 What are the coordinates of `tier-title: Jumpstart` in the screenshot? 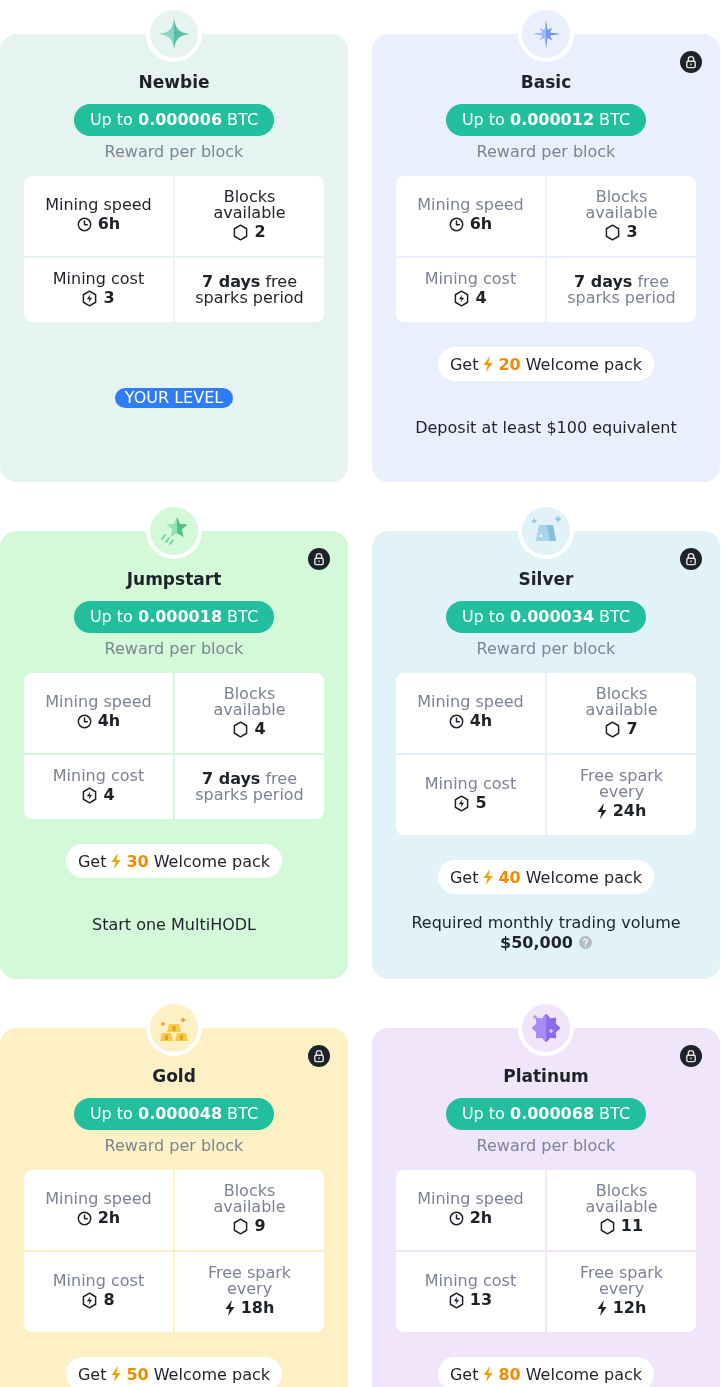 It's located at (174, 579).